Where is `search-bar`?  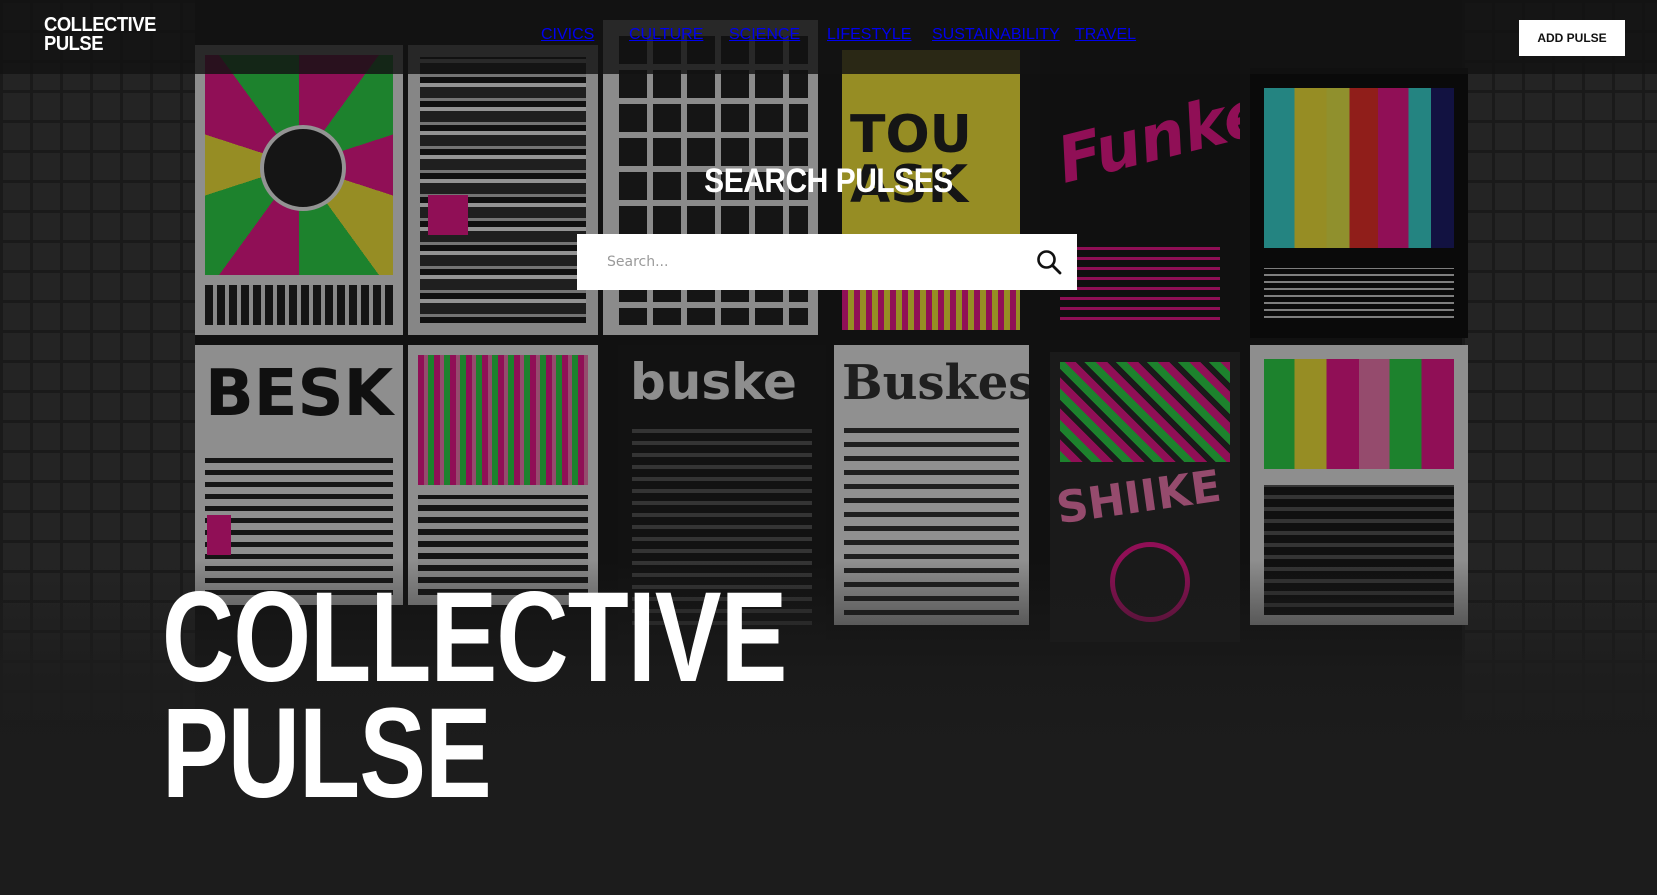
search-bar is located at coordinates (827, 262).